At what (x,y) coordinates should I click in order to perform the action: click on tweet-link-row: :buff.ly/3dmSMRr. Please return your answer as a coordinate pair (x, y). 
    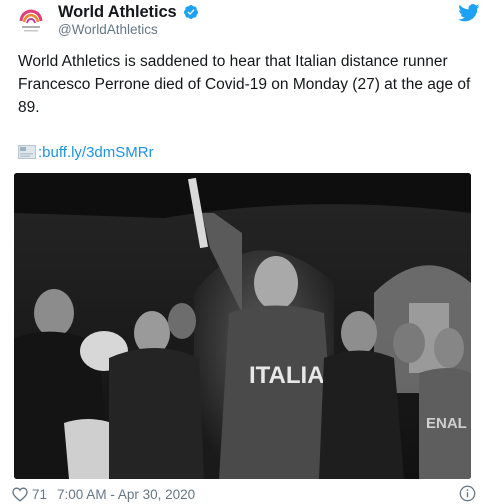
    Looking at the image, I should click on (86, 152).